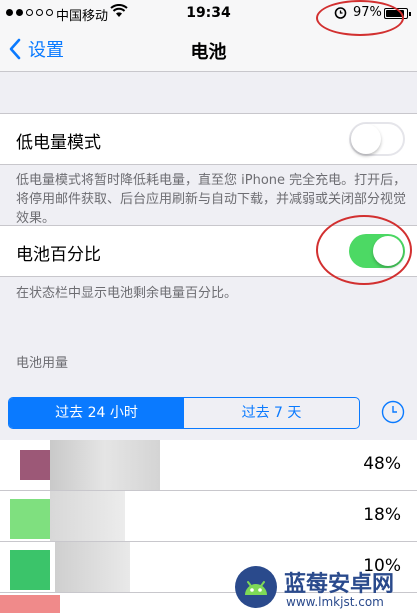  I want to click on page-title: 电池, so click(208, 52).